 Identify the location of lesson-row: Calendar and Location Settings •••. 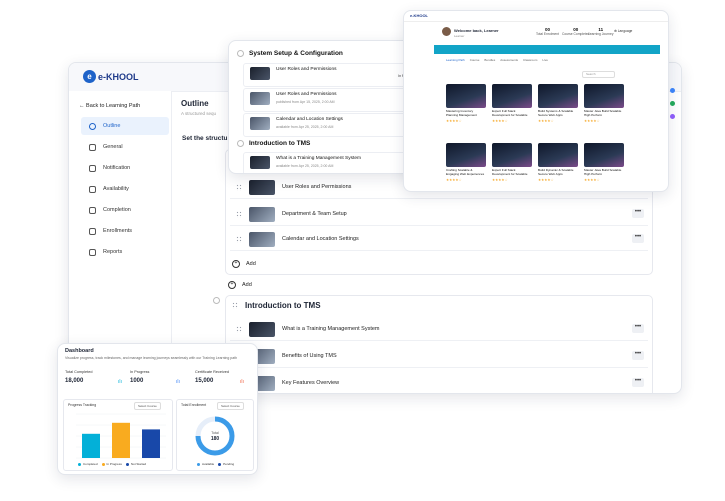
(439, 239).